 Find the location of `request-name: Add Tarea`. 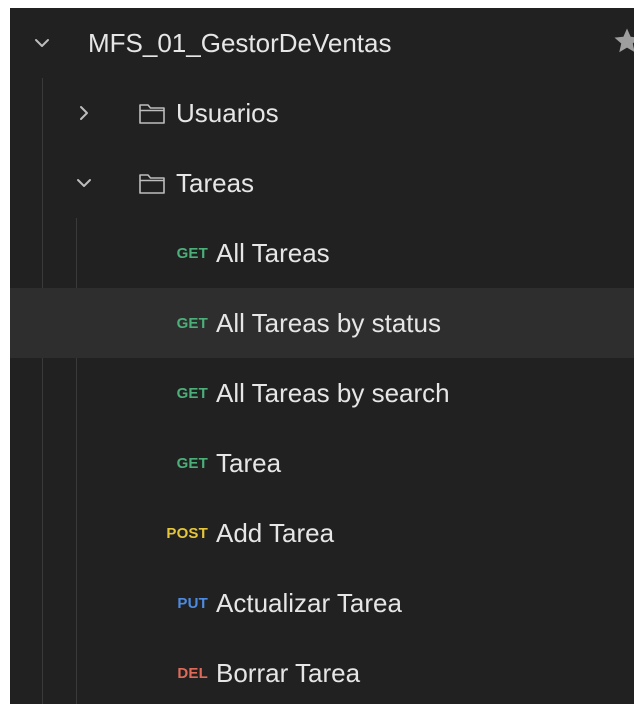

request-name: Add Tarea is located at coordinates (275, 533).